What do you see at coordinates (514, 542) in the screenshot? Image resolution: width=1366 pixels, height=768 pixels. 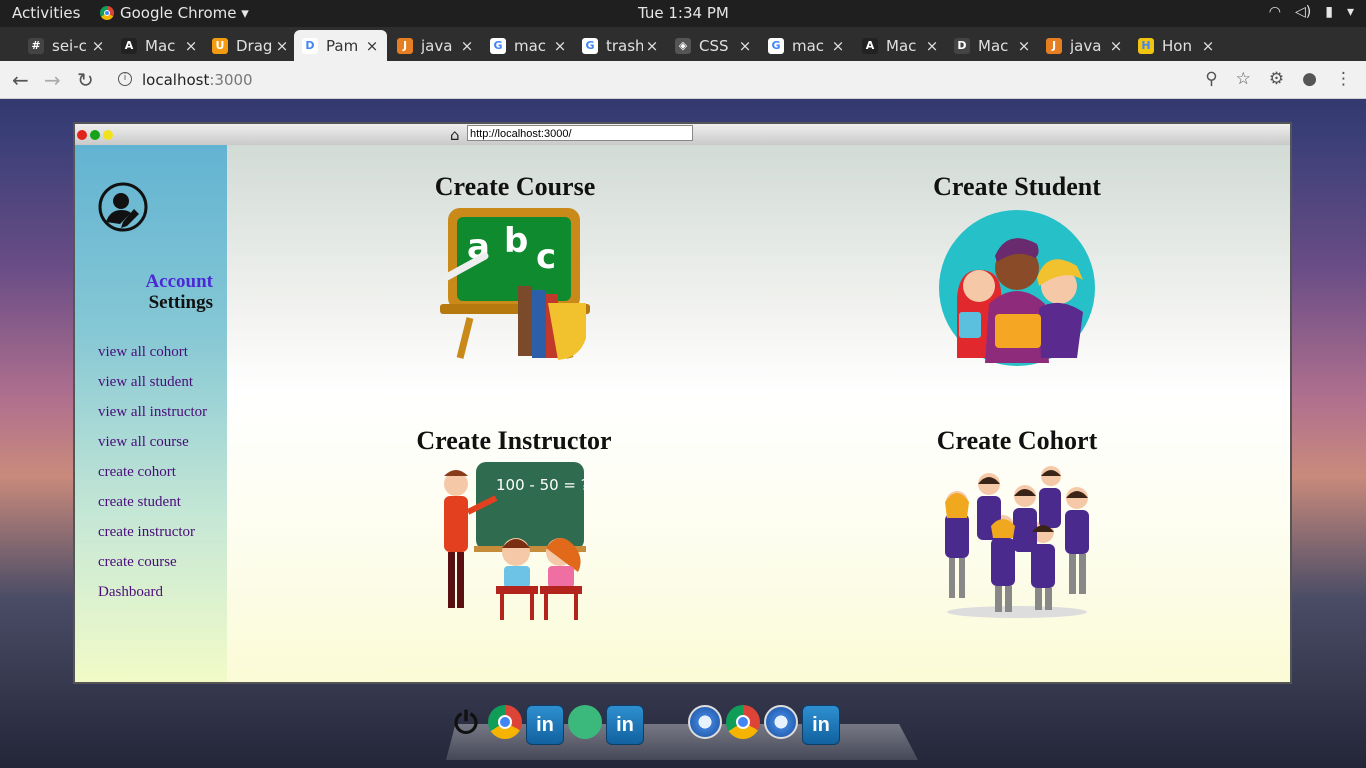 I see `teacher-classroom-icon: 100 - 50 = ?` at bounding box center [514, 542].